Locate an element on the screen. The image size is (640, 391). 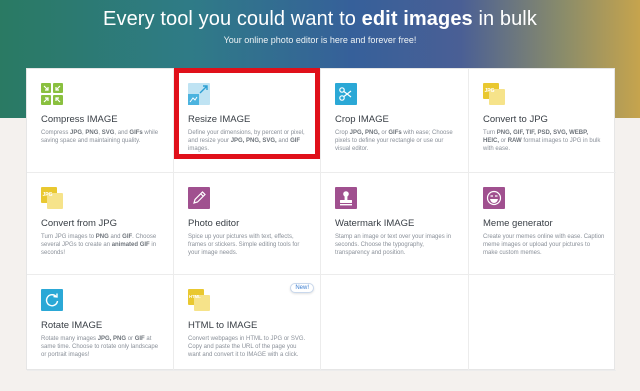
tool-title: Compress IMAGE is located at coordinates (79, 119).